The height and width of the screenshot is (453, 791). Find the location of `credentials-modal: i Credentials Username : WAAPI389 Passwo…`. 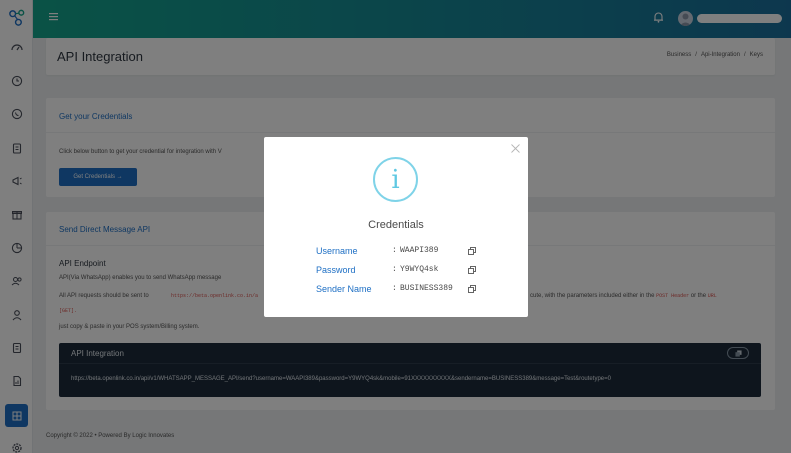

credentials-modal: i Credentials Username : WAAPI389 Passwo… is located at coordinates (396, 227).